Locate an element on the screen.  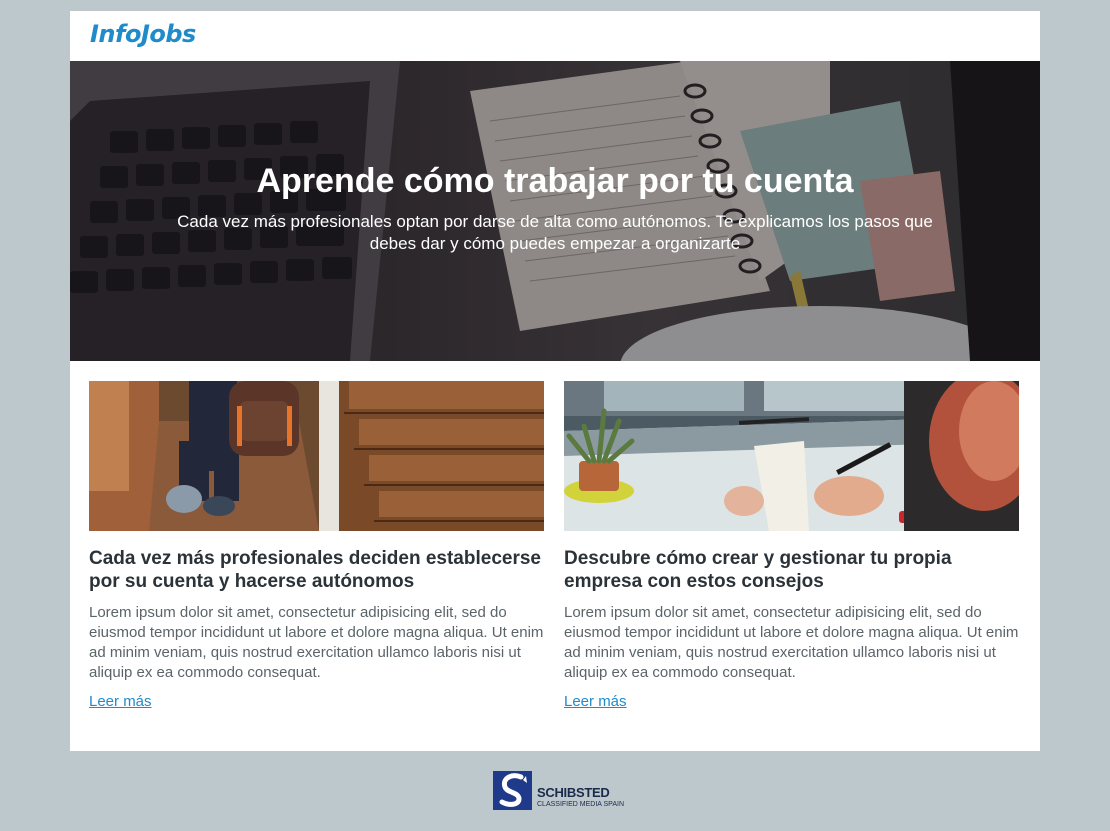
infojobs-logo: InfoJobs is located at coordinates (143, 34).